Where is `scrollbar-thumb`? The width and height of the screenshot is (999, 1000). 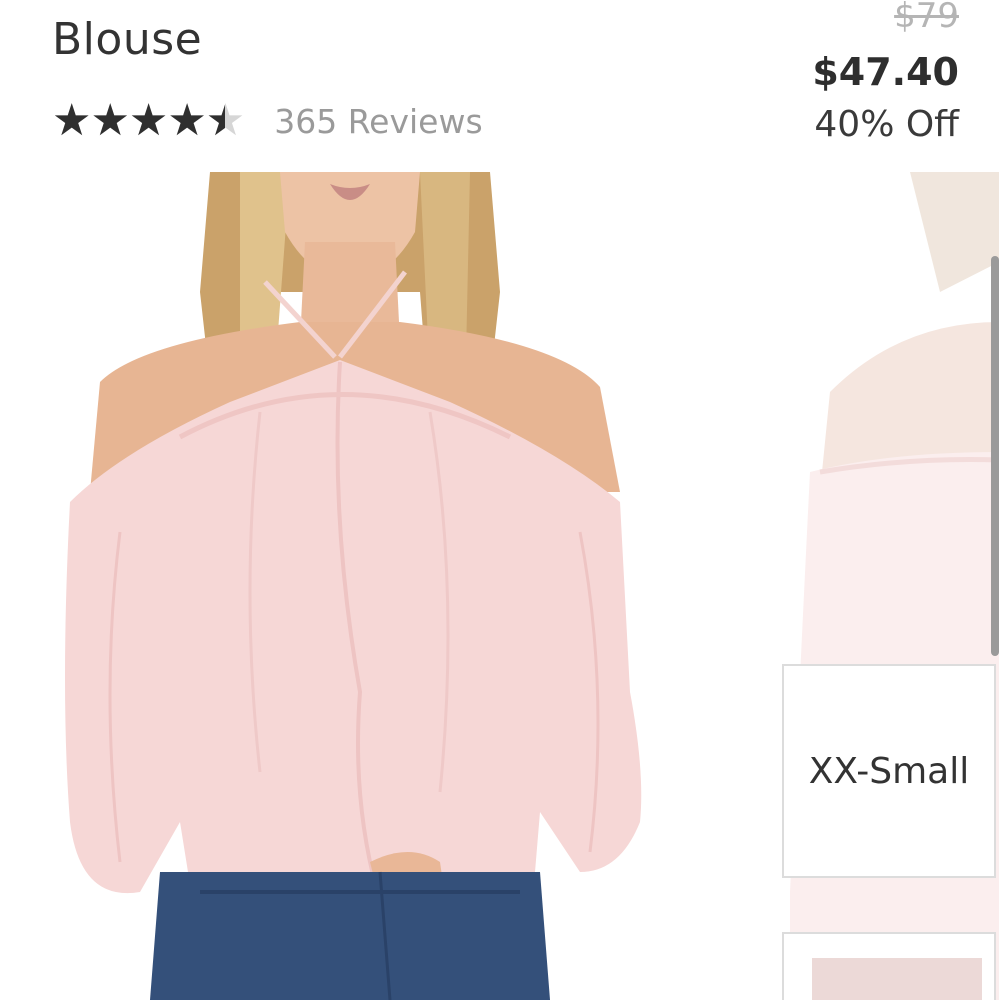 scrollbar-thumb is located at coordinates (995, 456).